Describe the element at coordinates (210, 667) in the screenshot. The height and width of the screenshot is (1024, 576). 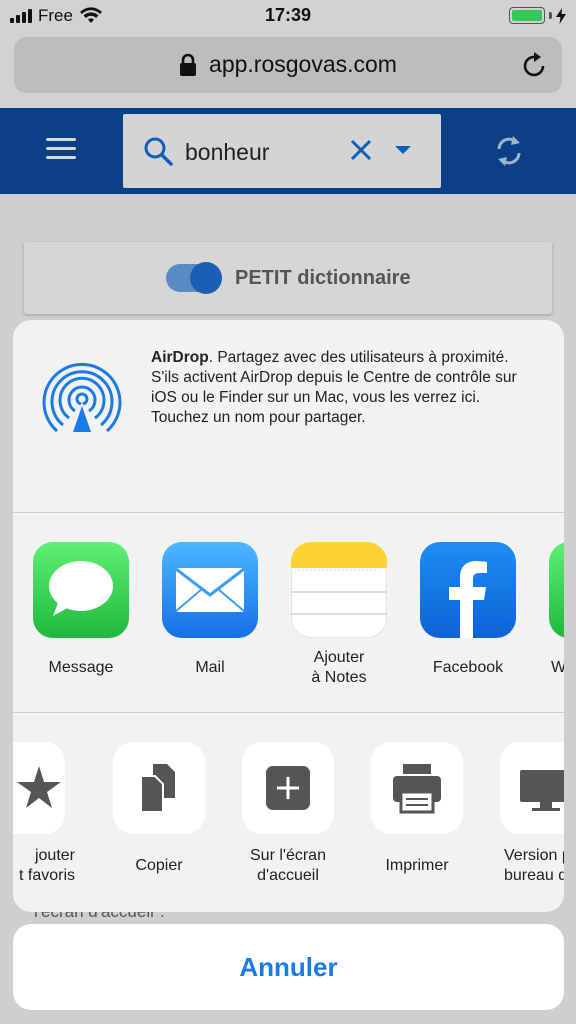
I see `share-app-label: Mail` at that location.